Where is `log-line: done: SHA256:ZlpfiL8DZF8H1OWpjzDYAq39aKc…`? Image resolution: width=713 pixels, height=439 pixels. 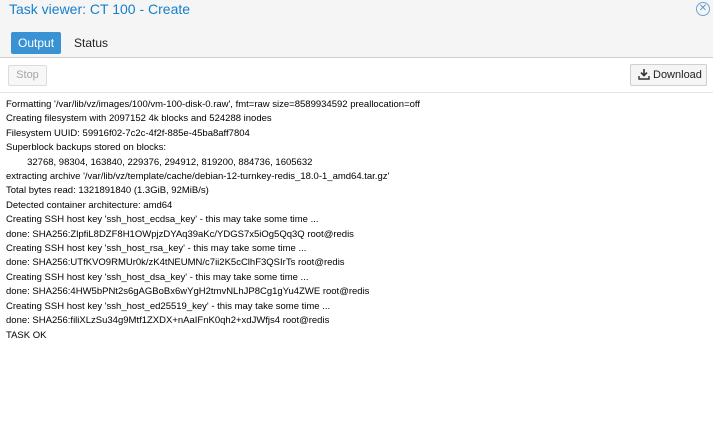 log-line: done: SHA256:ZlpfiL8DZF8H1OWpjzDYAq39aKc… is located at coordinates (180, 234).